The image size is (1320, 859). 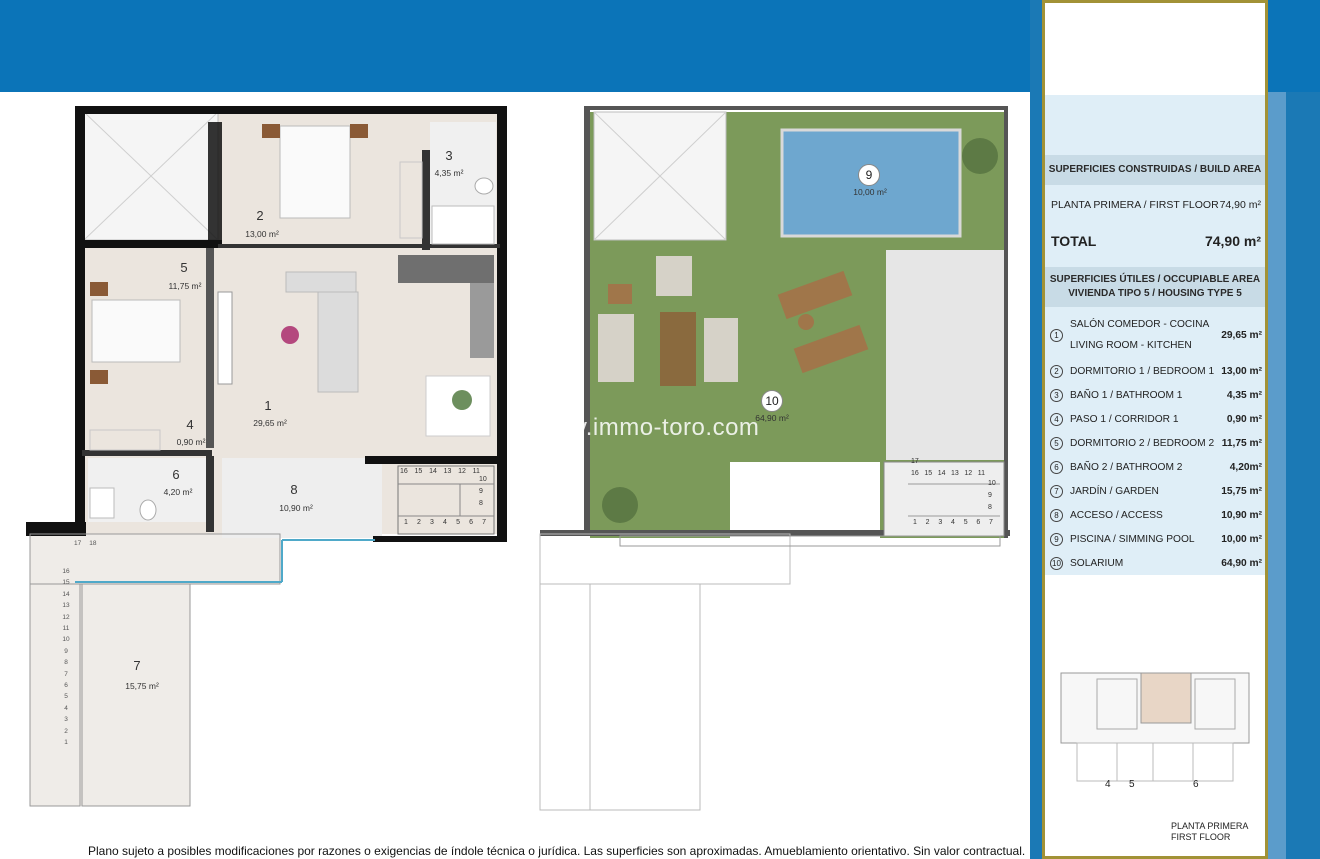 I want to click on area-row-4: 4 PASO 1 / CORRIDOR 1 0,90 m², so click(x=1156, y=419).